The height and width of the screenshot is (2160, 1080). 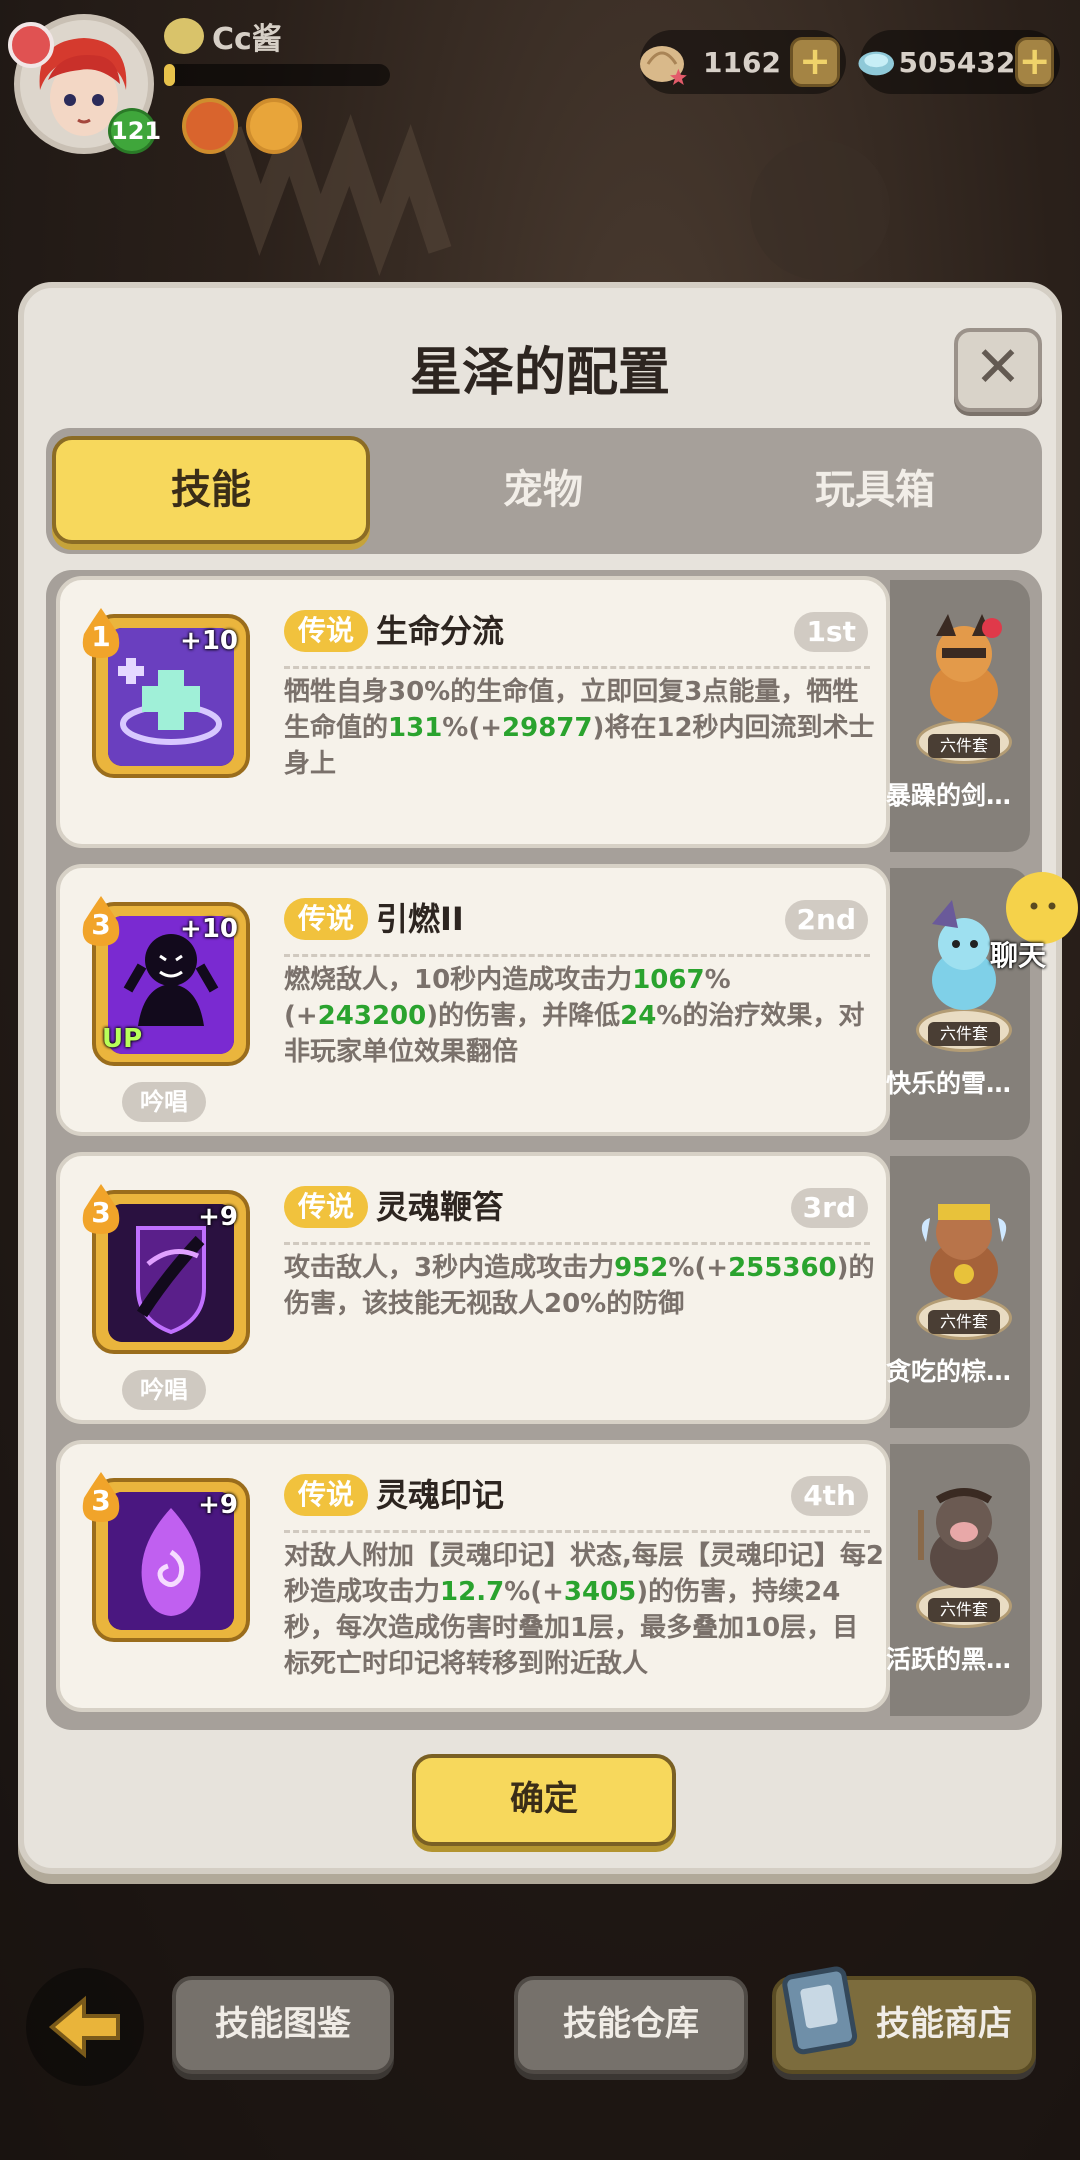 What do you see at coordinates (184, 36) in the screenshot?
I see `title-emblem-icon` at bounding box center [184, 36].